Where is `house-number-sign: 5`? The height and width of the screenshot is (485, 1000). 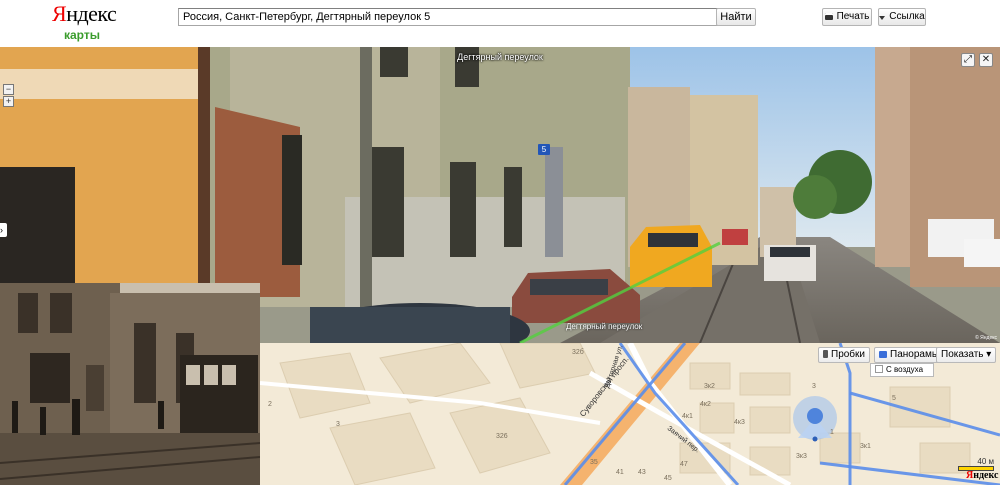
house-number-sign: 5 is located at coordinates (544, 149).